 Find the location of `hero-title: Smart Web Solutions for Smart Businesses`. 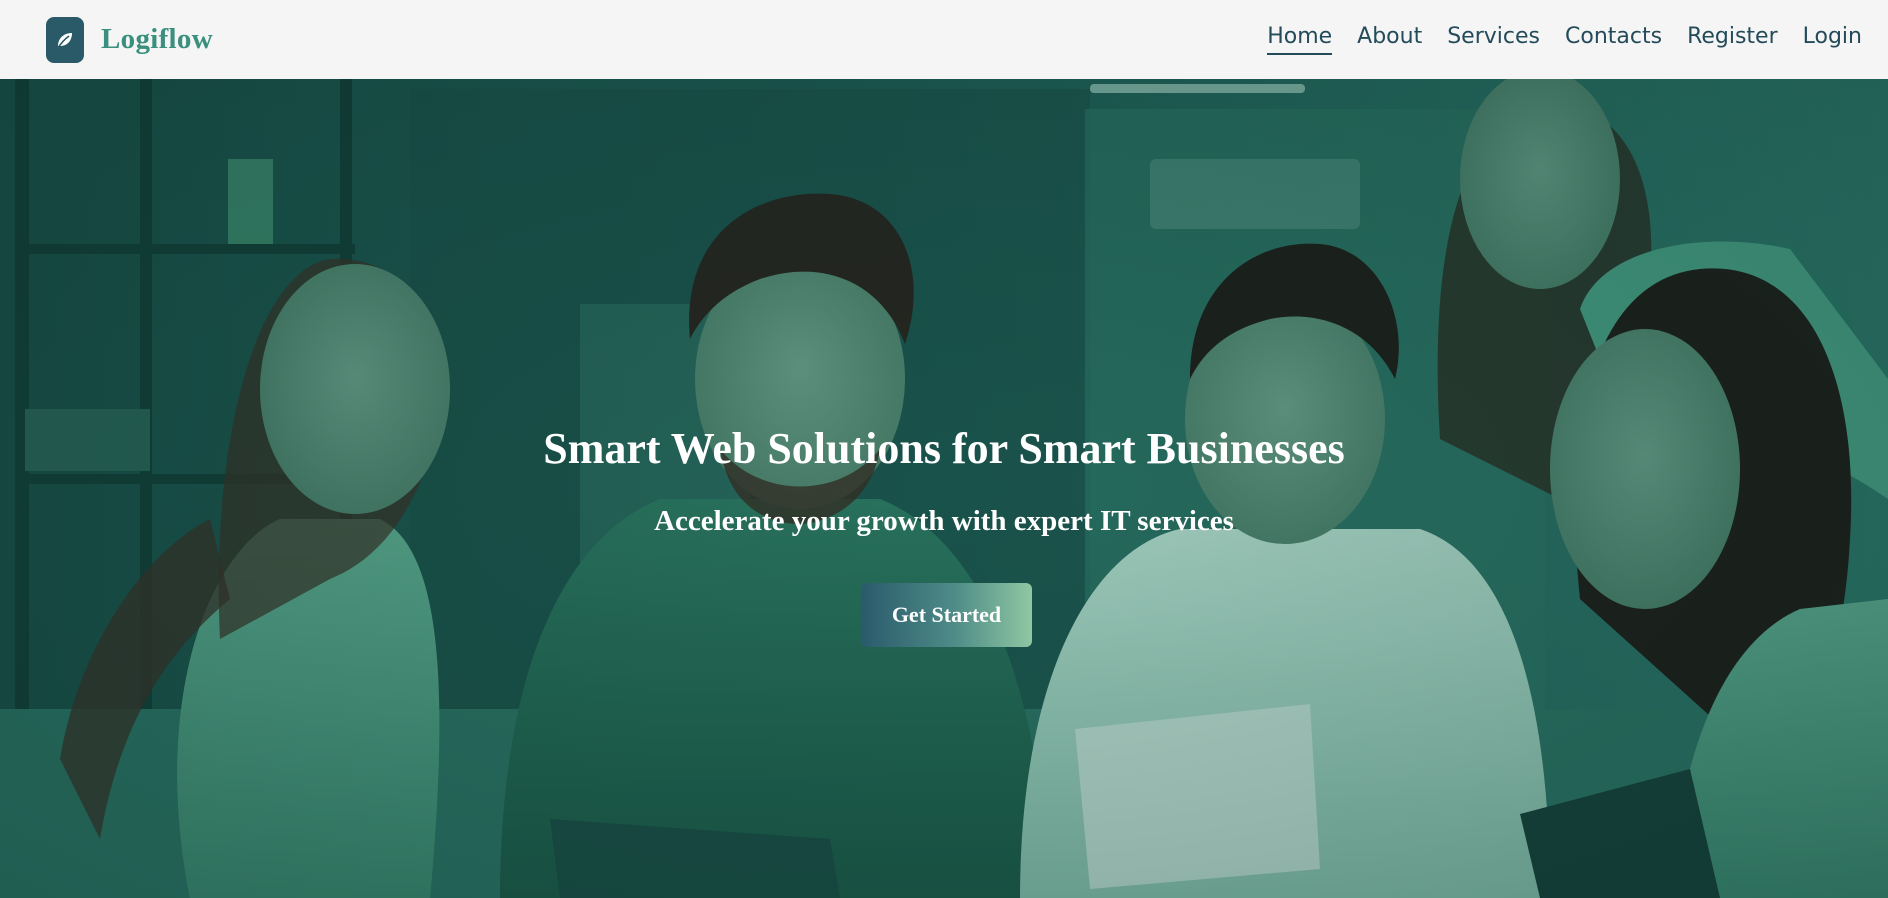

hero-title: Smart Web Solutions for Smart Businesses is located at coordinates (944, 448).